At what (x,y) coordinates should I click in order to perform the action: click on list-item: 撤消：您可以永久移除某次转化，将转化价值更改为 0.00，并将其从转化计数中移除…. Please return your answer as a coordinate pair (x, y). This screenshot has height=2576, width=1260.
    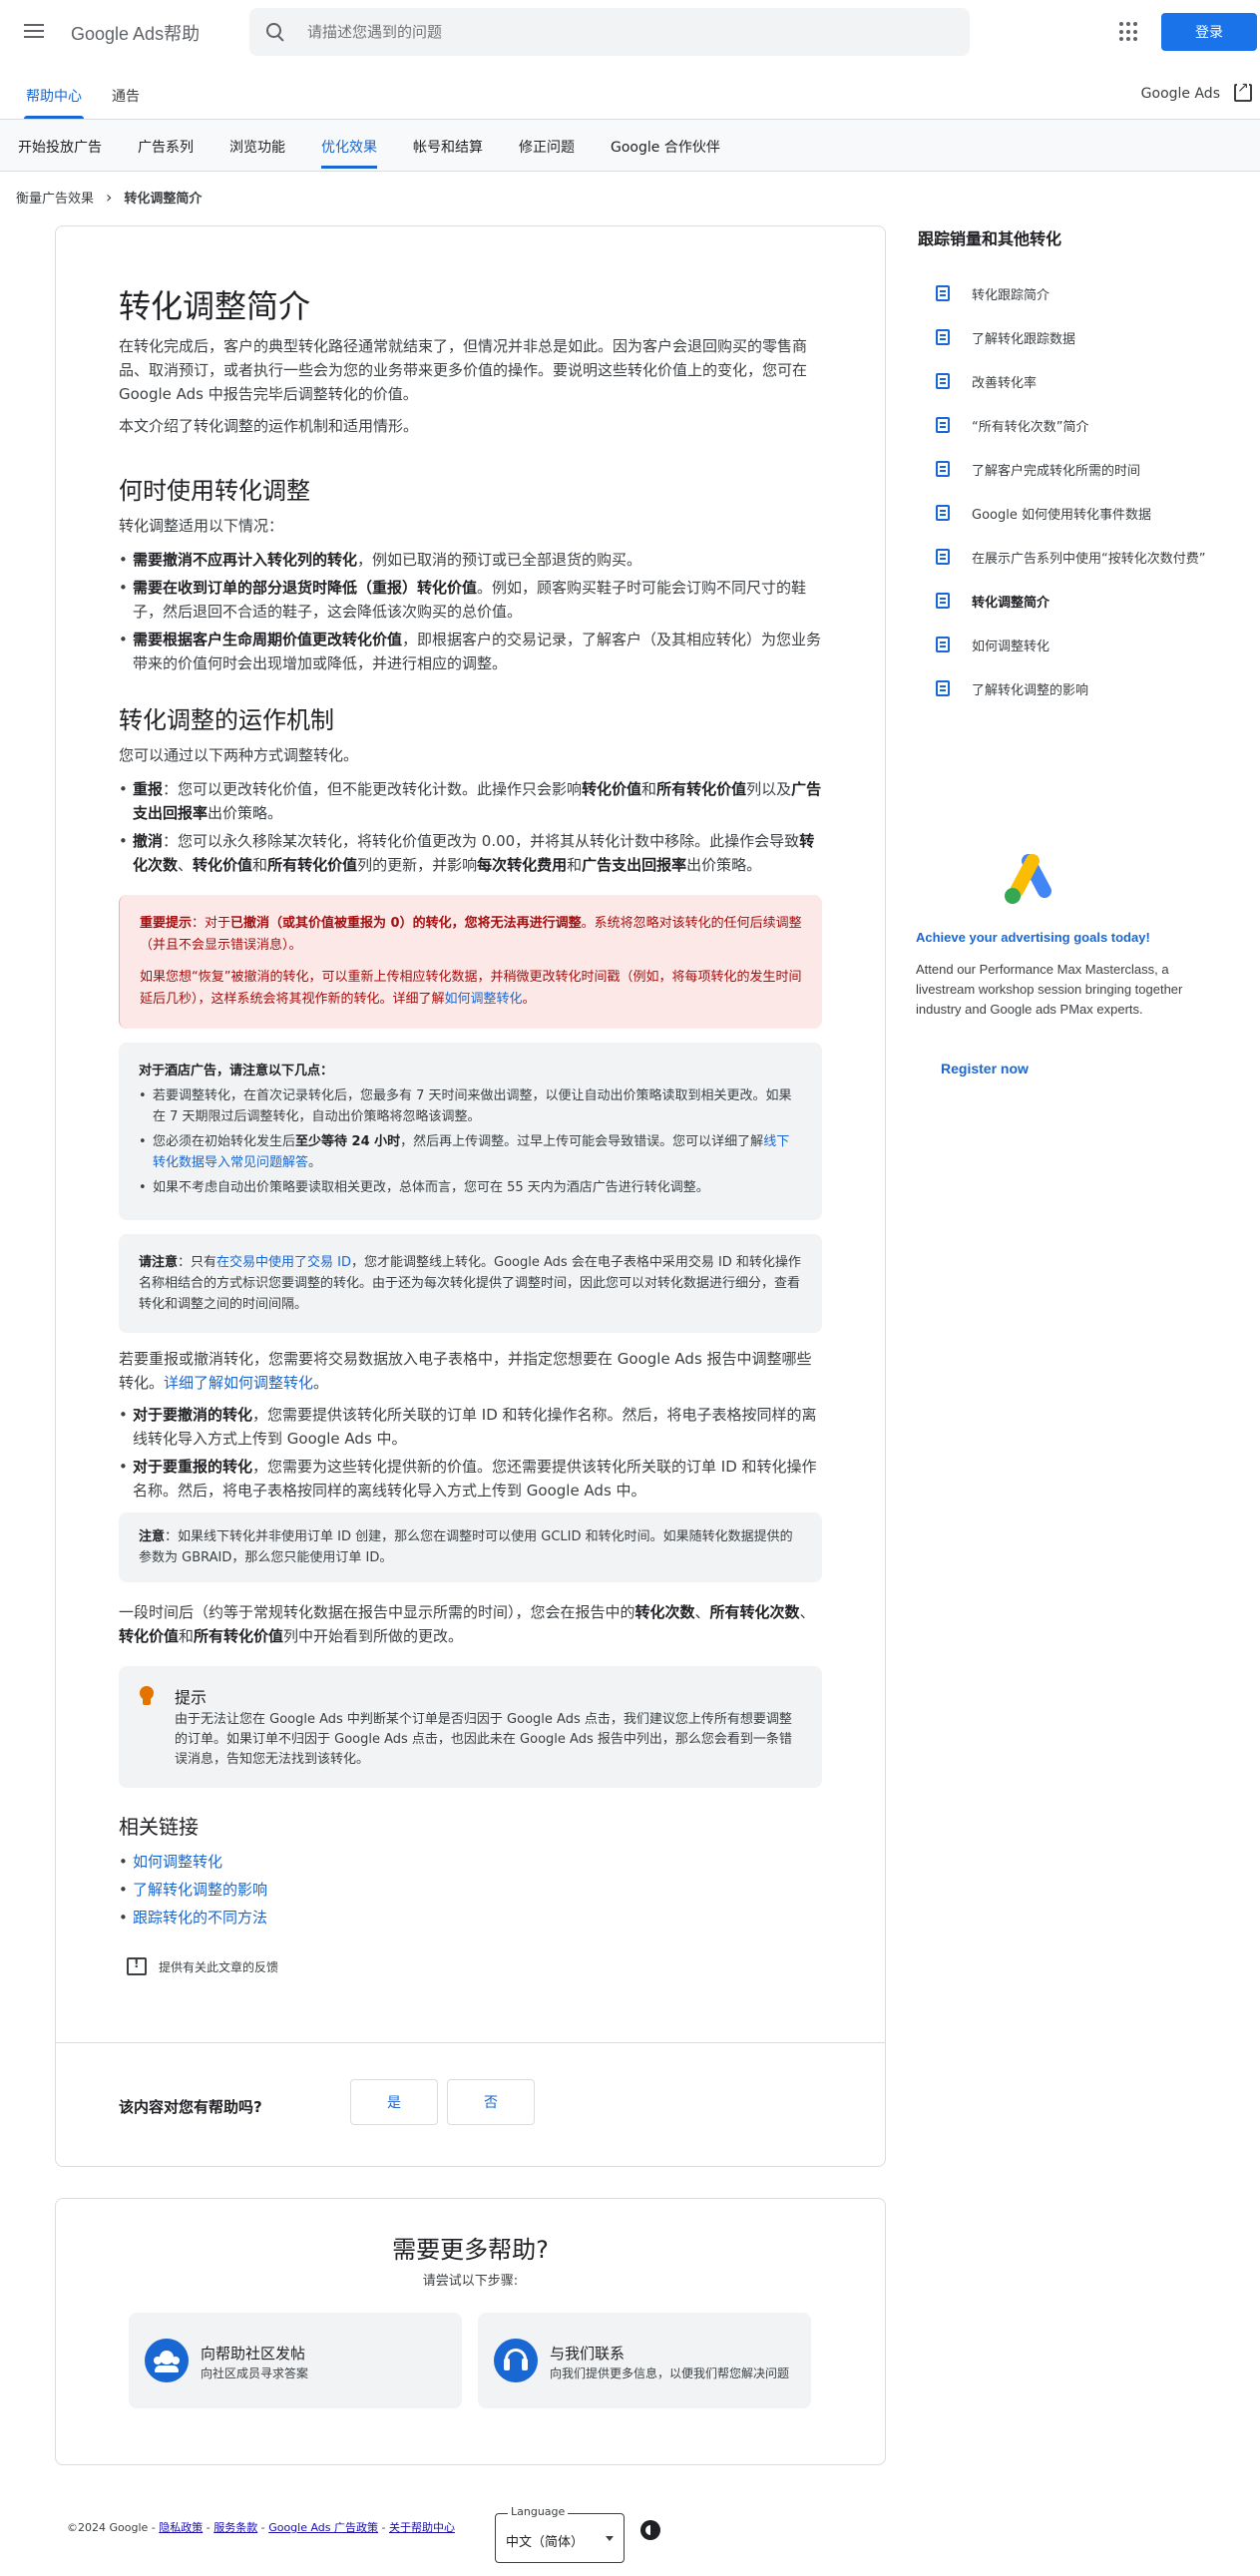
    Looking at the image, I should click on (470, 853).